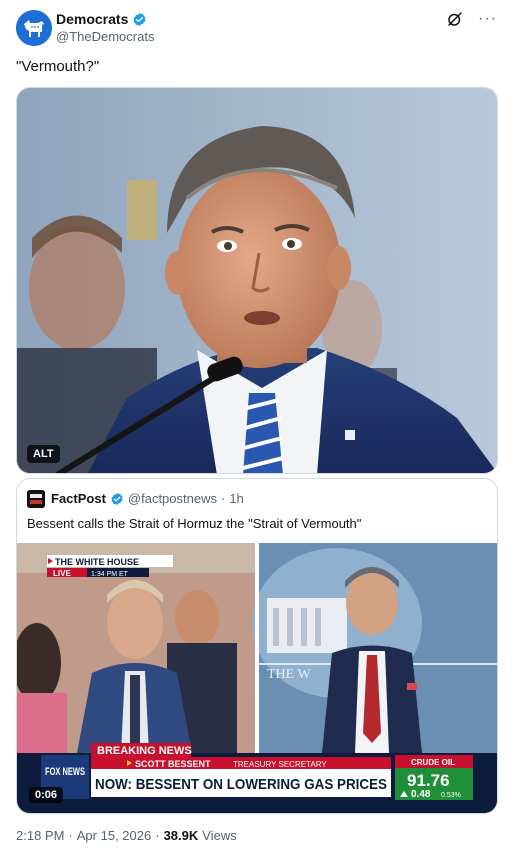 Image resolution: width=515 pixels, height=854 pixels. Describe the element at coordinates (62, 573) in the screenshot. I see `live-label: LIVE` at that location.